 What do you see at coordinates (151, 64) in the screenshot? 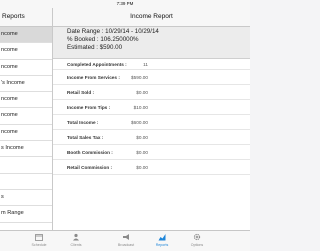
I see `report-row: Completed Appointments : 11` at bounding box center [151, 64].